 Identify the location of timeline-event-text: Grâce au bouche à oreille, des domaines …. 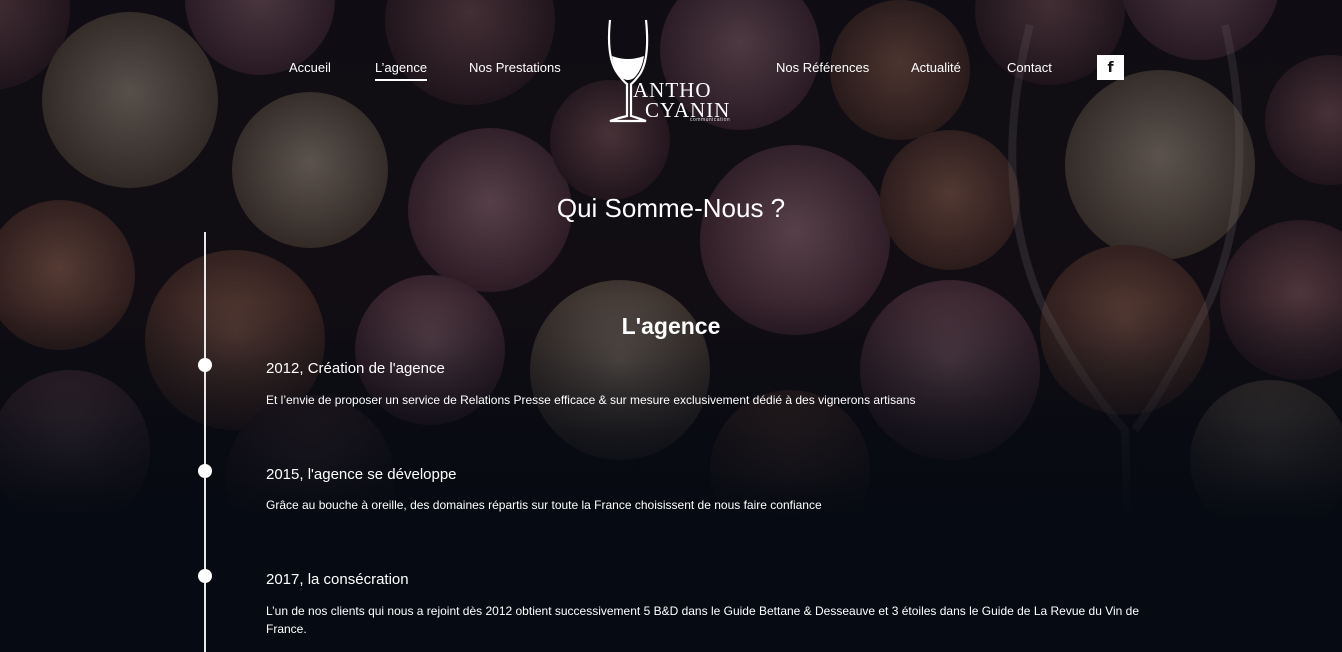
(544, 505).